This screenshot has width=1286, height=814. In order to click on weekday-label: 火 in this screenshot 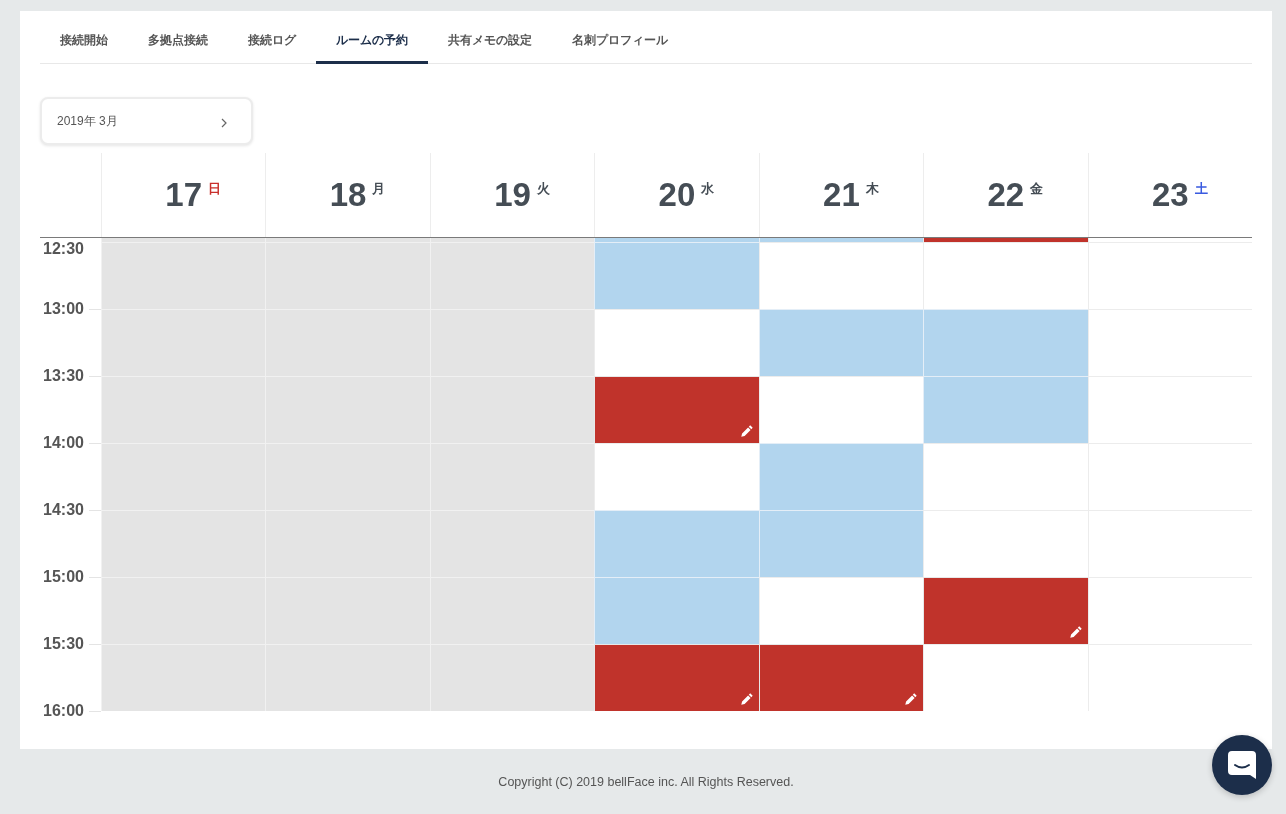, I will do `click(543, 188)`.